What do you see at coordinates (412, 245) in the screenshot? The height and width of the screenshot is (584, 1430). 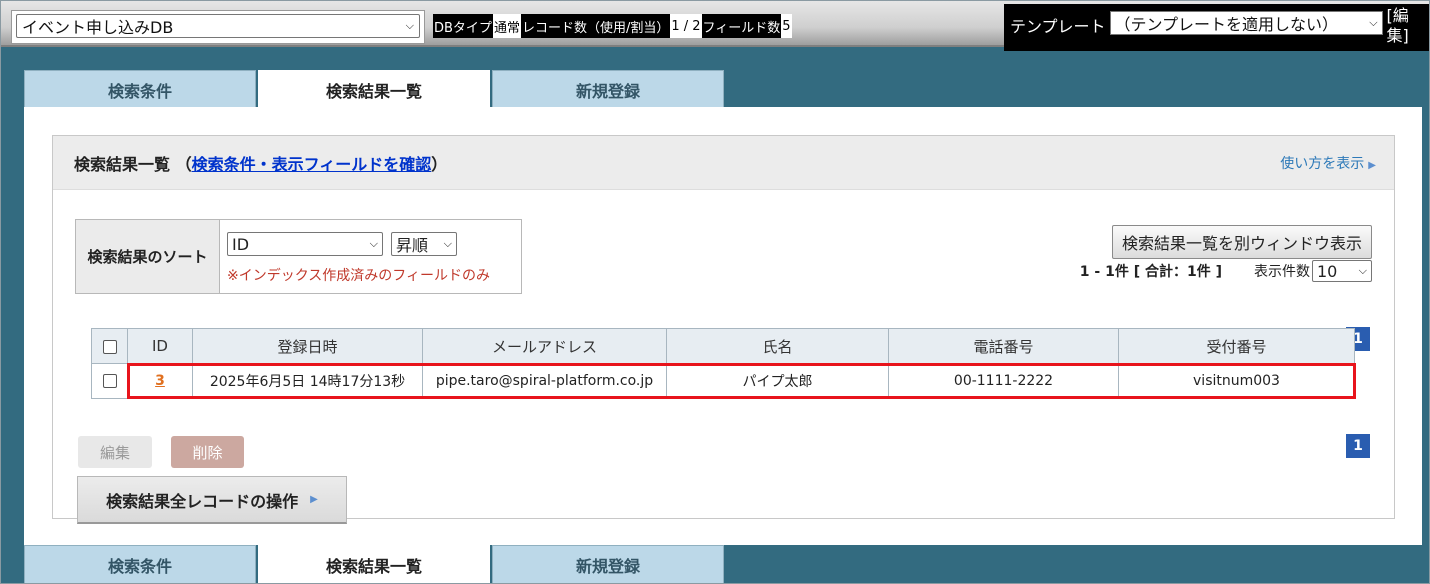 I see `sort-order-value: 昇順` at bounding box center [412, 245].